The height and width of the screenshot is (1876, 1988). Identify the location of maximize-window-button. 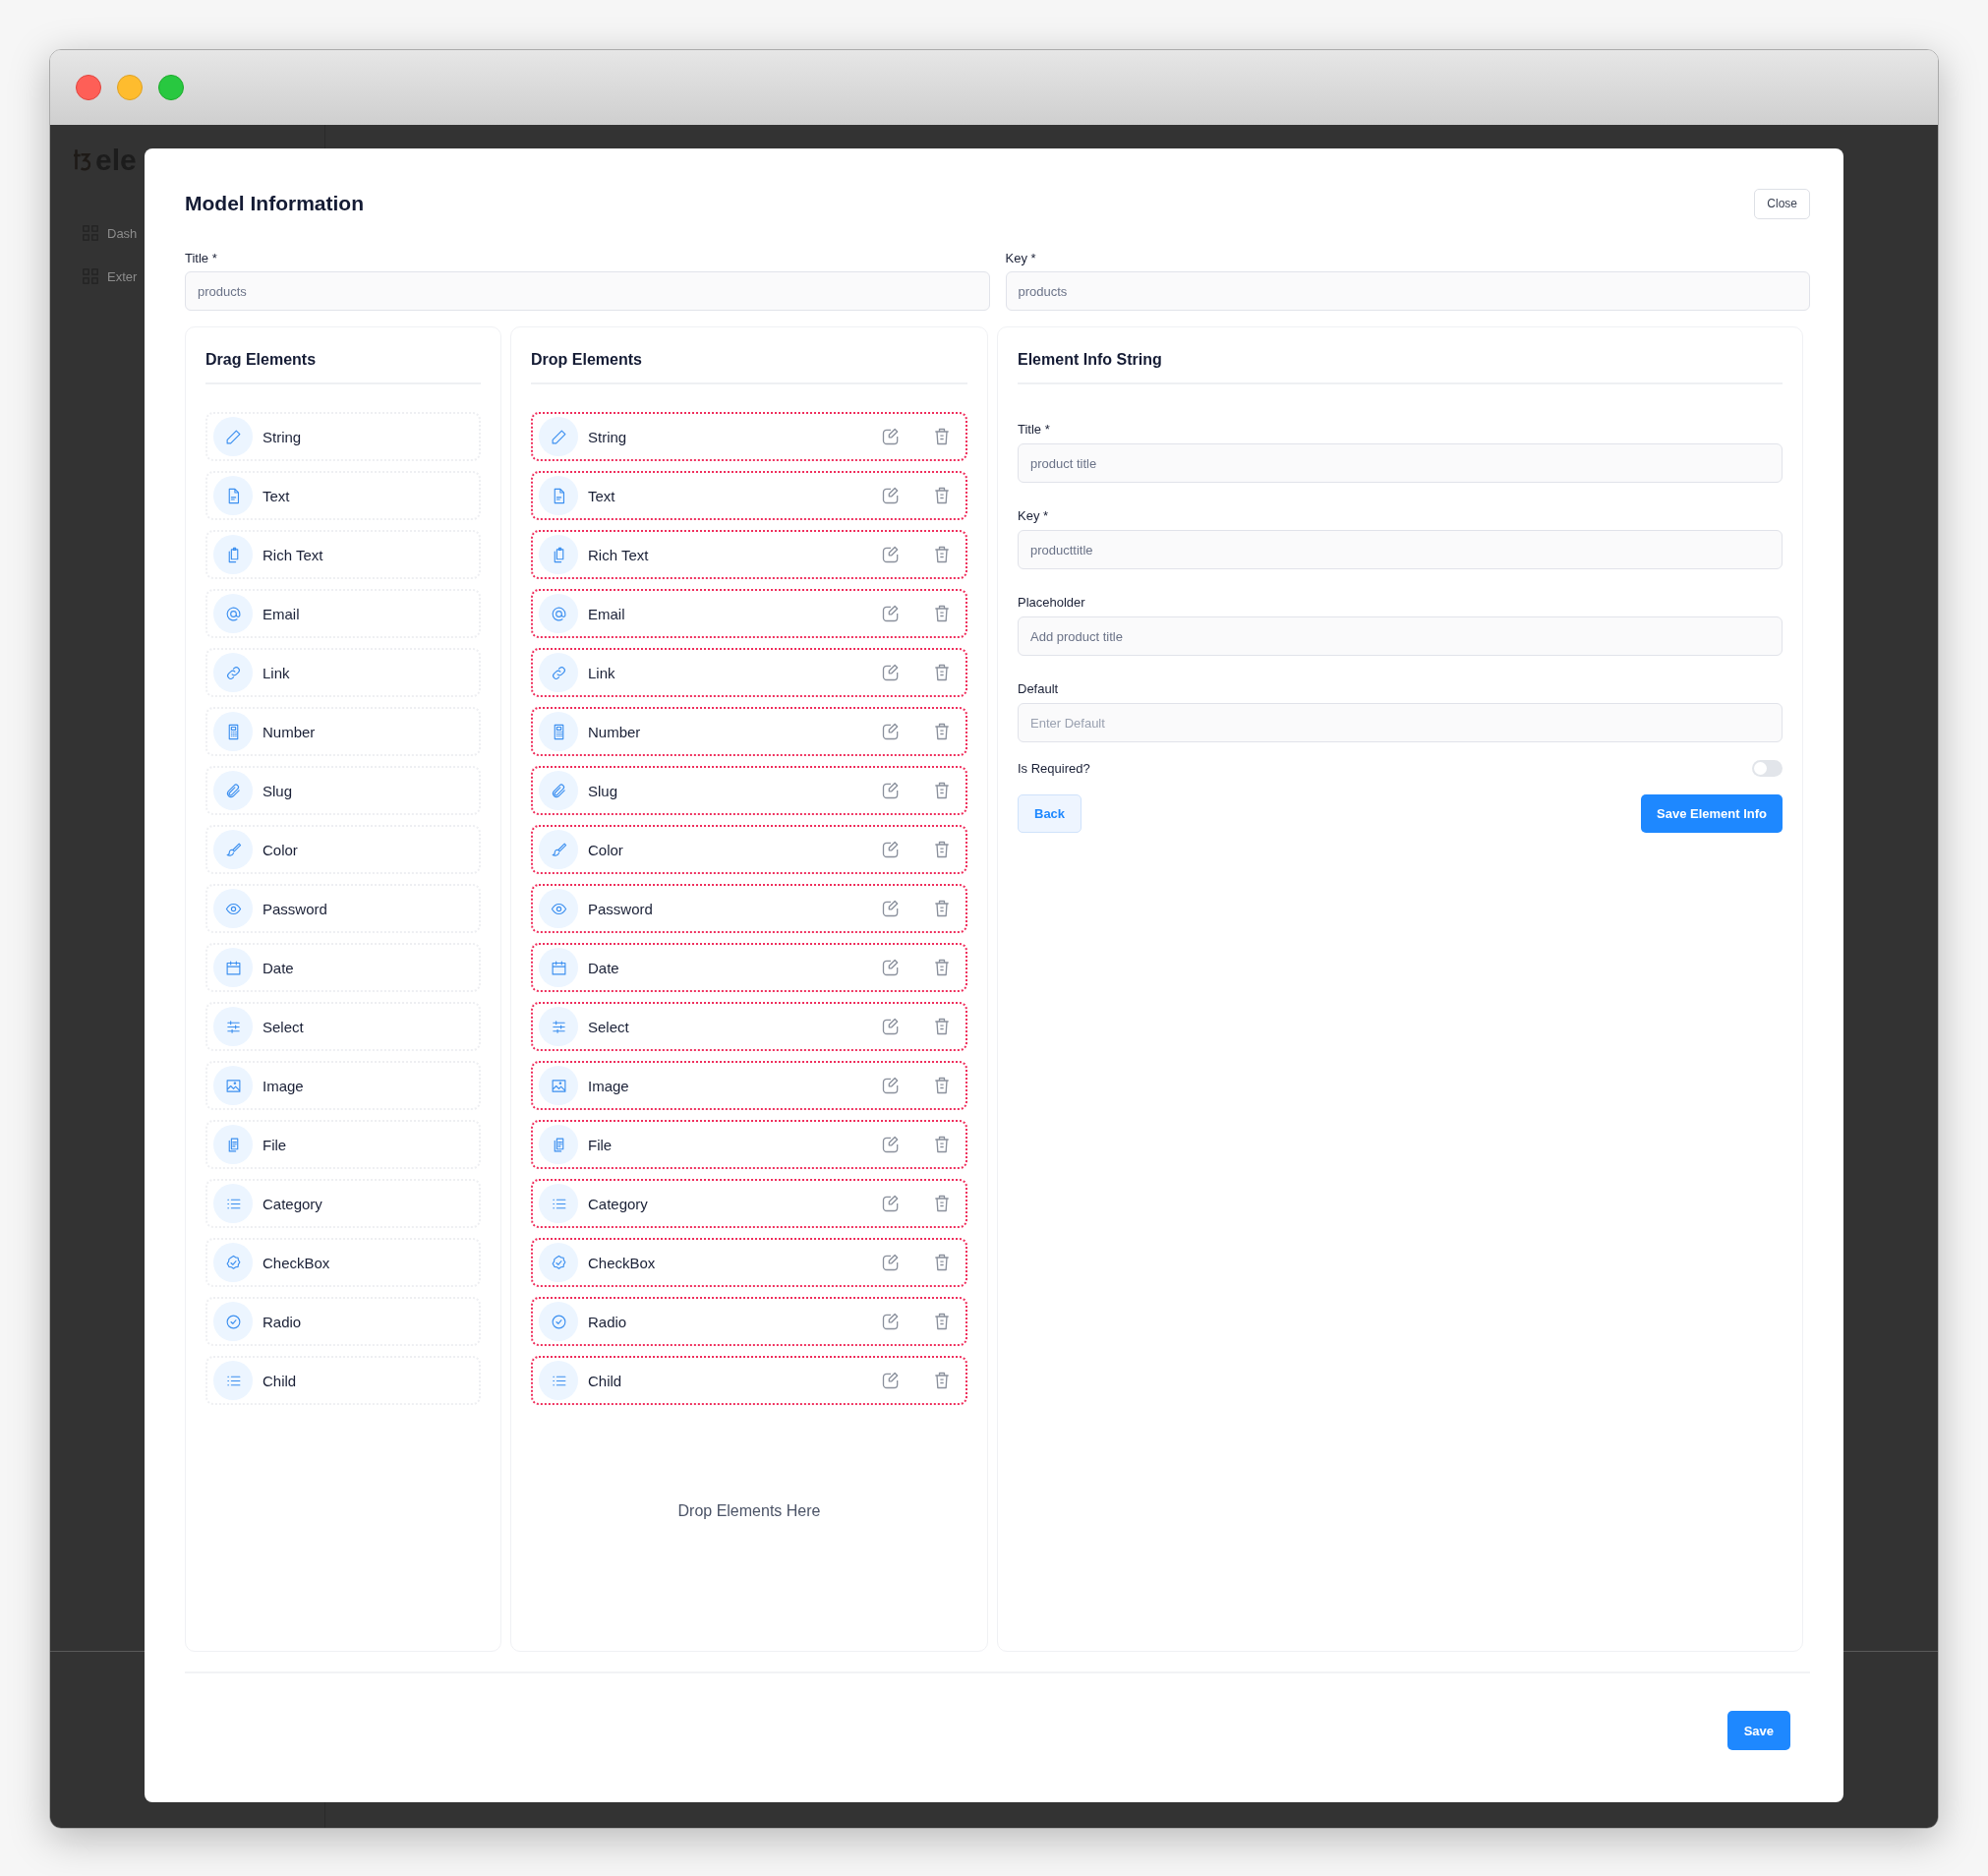
(171, 87).